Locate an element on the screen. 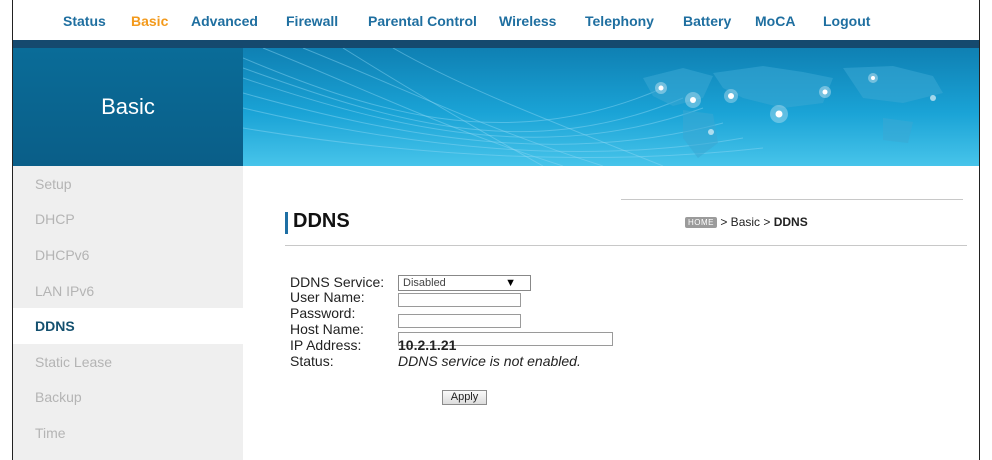  breadcrumb: HOME > Basic > DDNS is located at coordinates (746, 222).